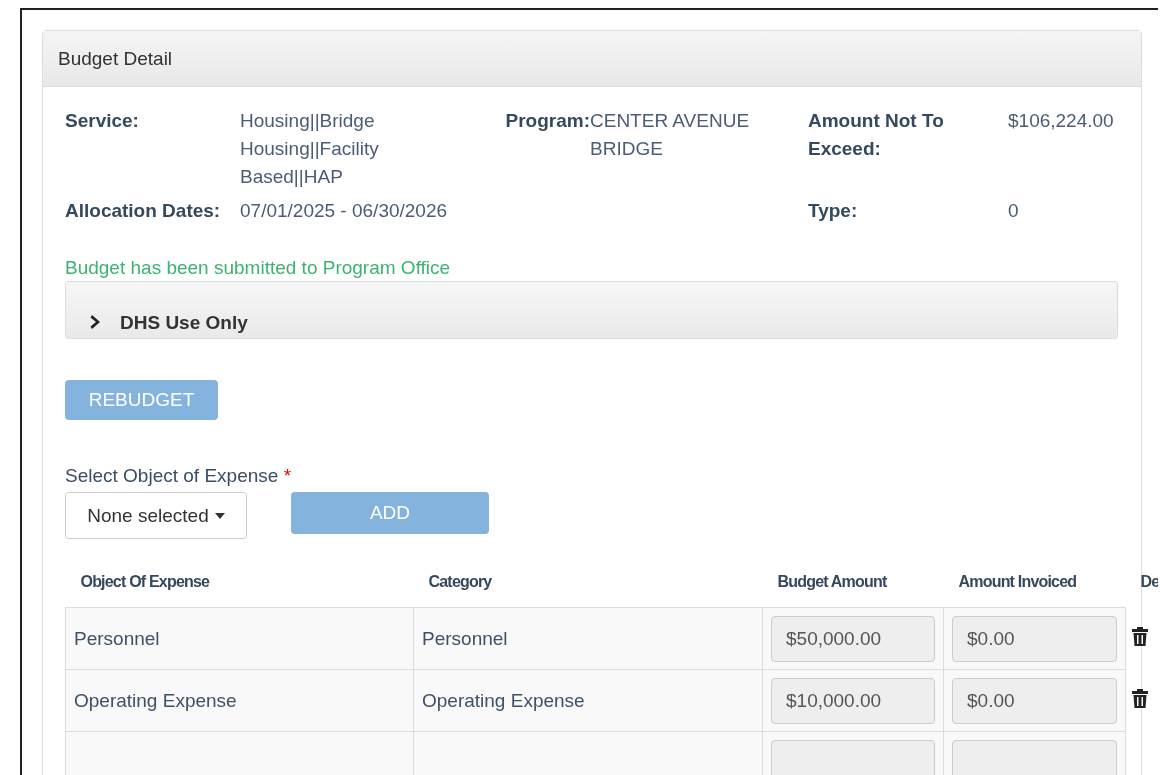 The image size is (1174, 775). Describe the element at coordinates (156, 515) in the screenshot. I see `expense-dropdown: None selected` at that location.